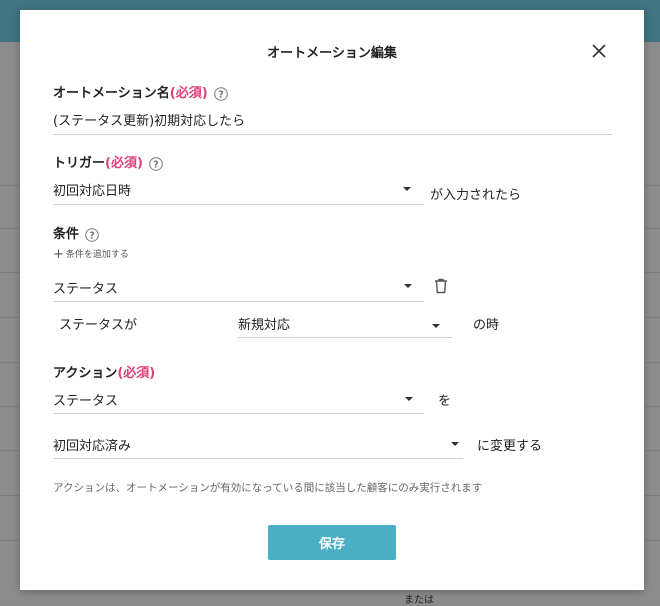  Describe the element at coordinates (445, 401) in the screenshot. I see `action-particle: を` at that location.